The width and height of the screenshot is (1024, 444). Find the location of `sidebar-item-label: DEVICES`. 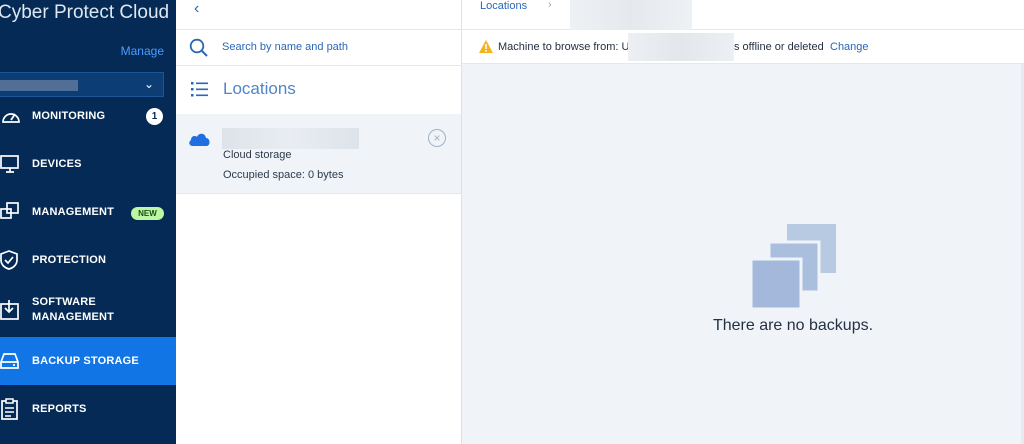

sidebar-item-label: DEVICES is located at coordinates (57, 163).